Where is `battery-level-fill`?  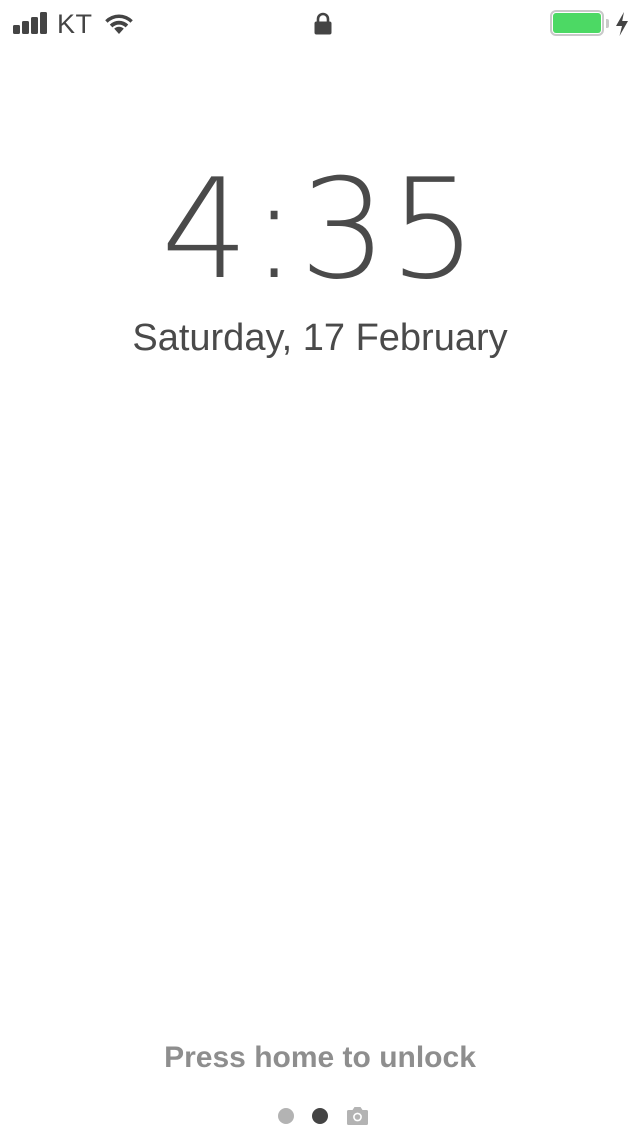
battery-level-fill is located at coordinates (577, 23).